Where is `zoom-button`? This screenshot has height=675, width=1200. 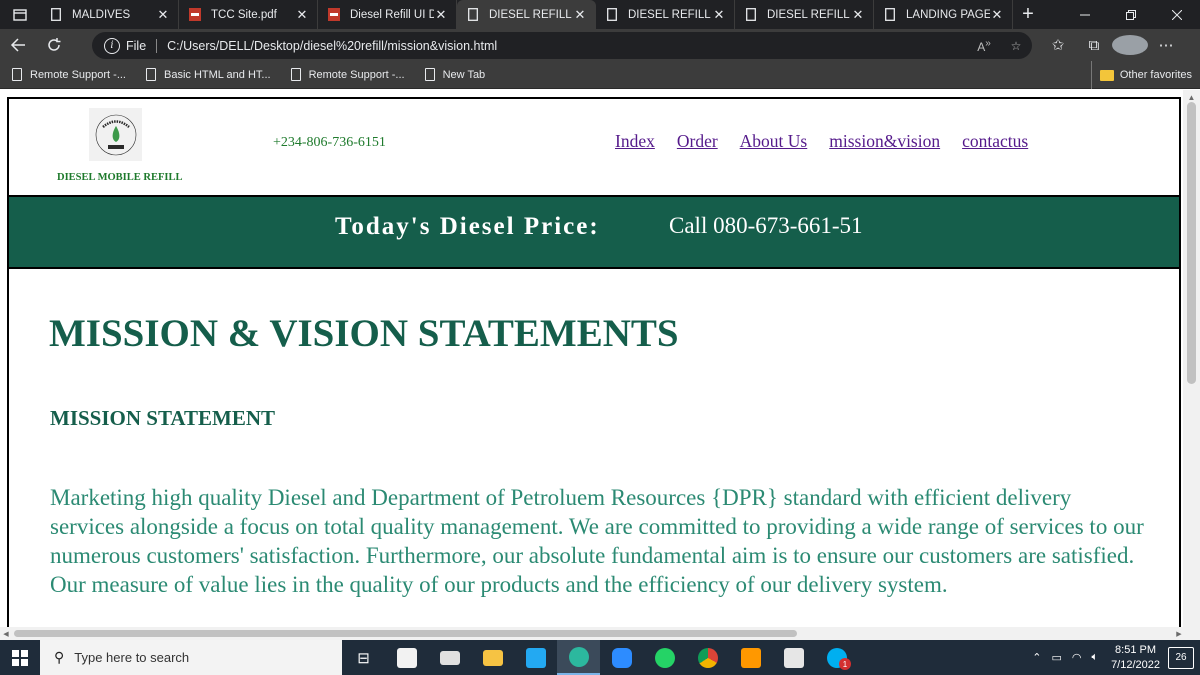
zoom-button is located at coordinates (621, 657).